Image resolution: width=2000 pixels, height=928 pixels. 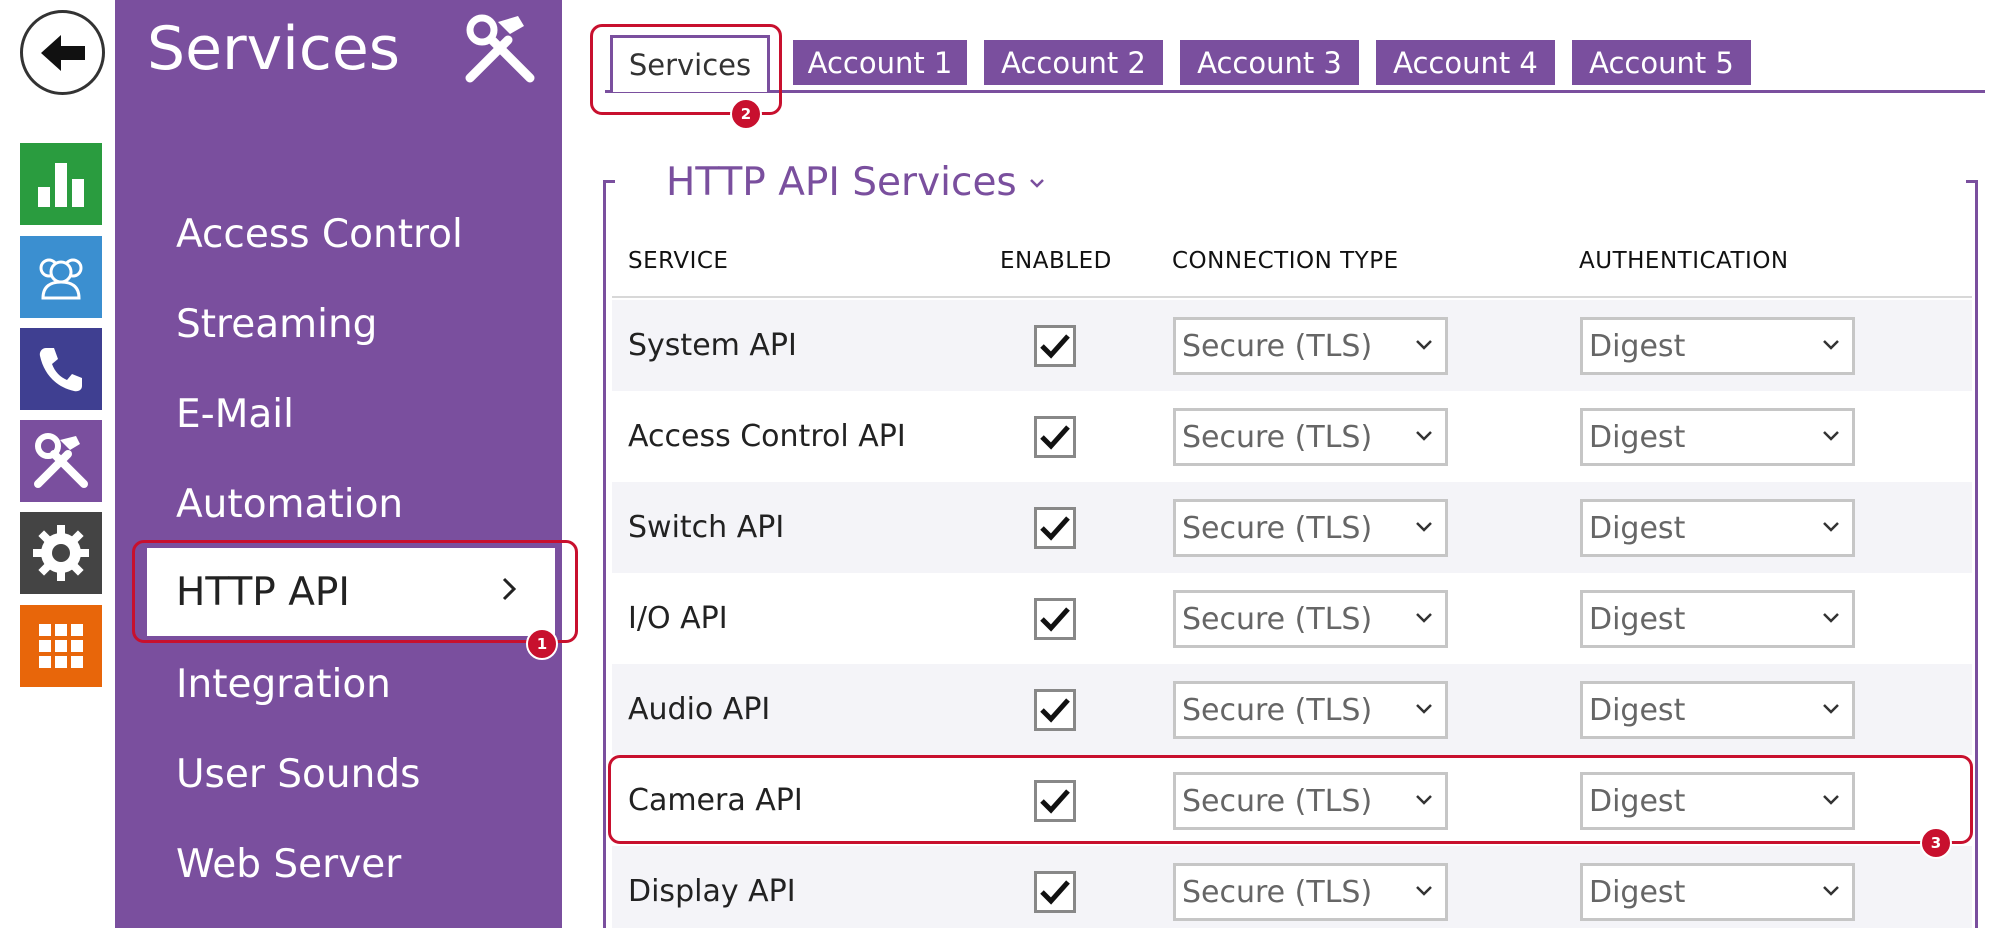 I want to click on table-row-audio-api: Audio API Secure (TLS) Digest, so click(x=1292, y=709).